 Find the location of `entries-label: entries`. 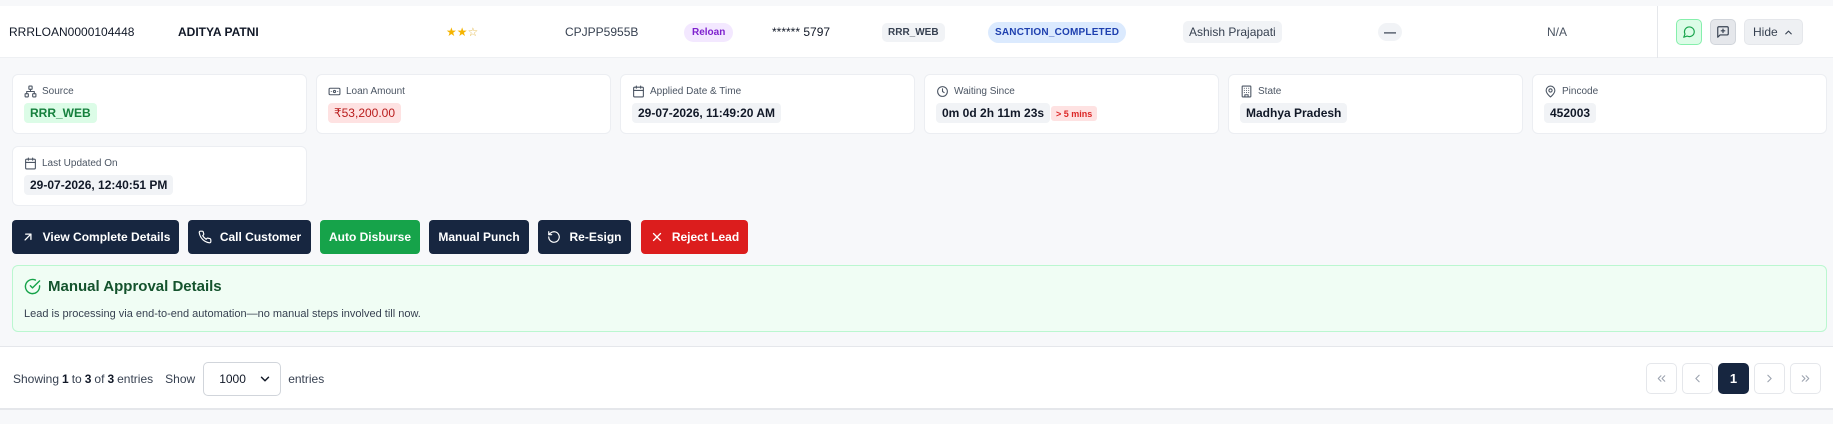

entries-label: entries is located at coordinates (306, 379).